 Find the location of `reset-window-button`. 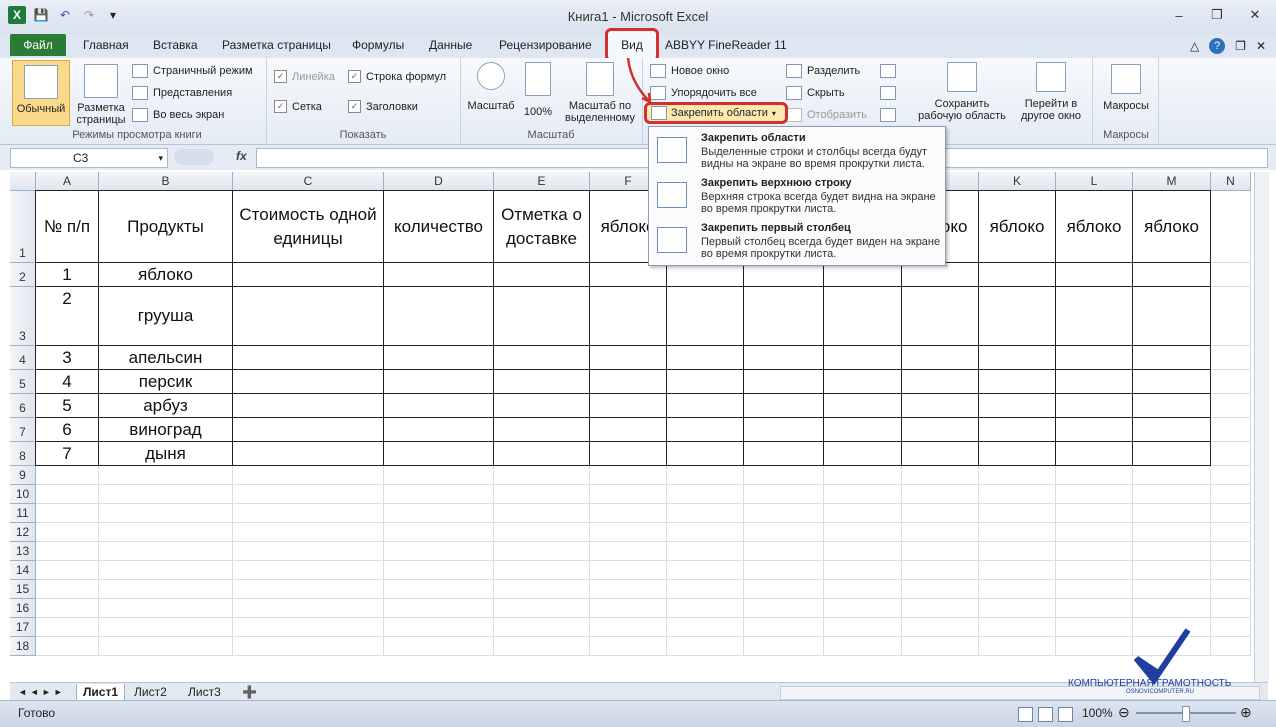

reset-window-button is located at coordinates (888, 115).